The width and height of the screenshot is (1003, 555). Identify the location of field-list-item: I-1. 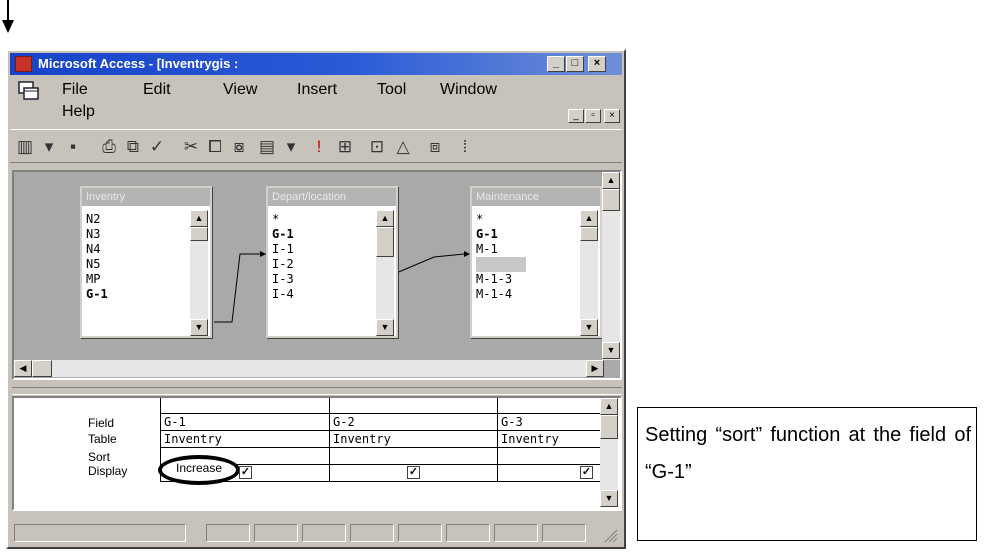
(322, 249).